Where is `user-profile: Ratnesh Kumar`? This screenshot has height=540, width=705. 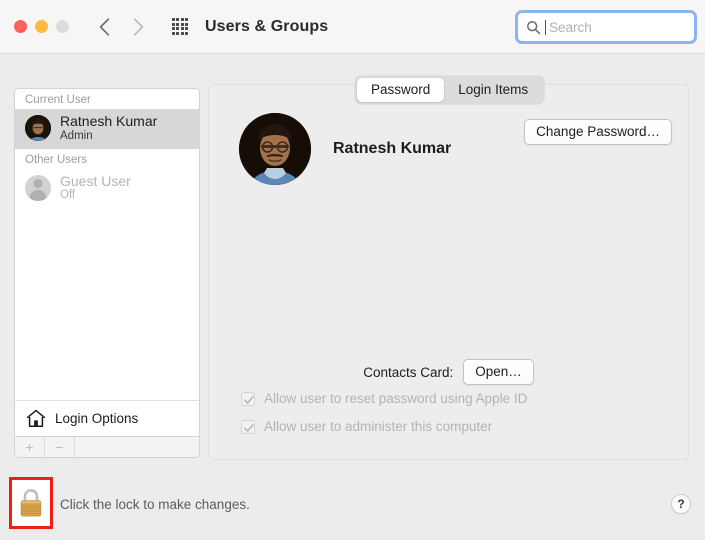
user-profile: Ratnesh Kumar is located at coordinates (345, 149).